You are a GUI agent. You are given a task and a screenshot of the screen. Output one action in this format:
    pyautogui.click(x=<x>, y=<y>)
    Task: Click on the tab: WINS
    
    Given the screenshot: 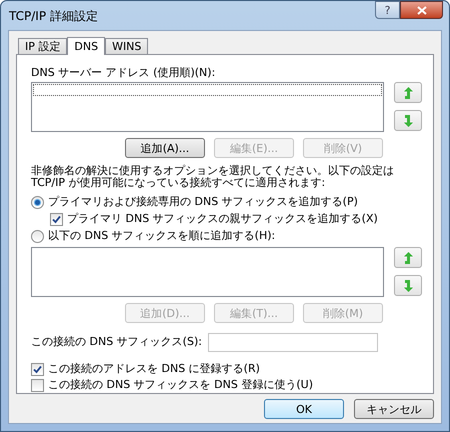 What is the action you would take?
    pyautogui.click(x=126, y=46)
    